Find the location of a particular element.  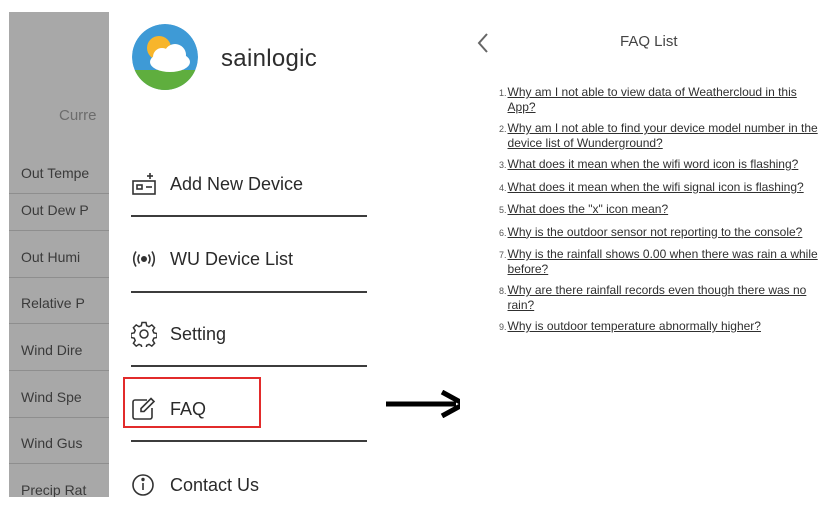

menu-item-wu-device-list: WU Device List is located at coordinates (251, 259).